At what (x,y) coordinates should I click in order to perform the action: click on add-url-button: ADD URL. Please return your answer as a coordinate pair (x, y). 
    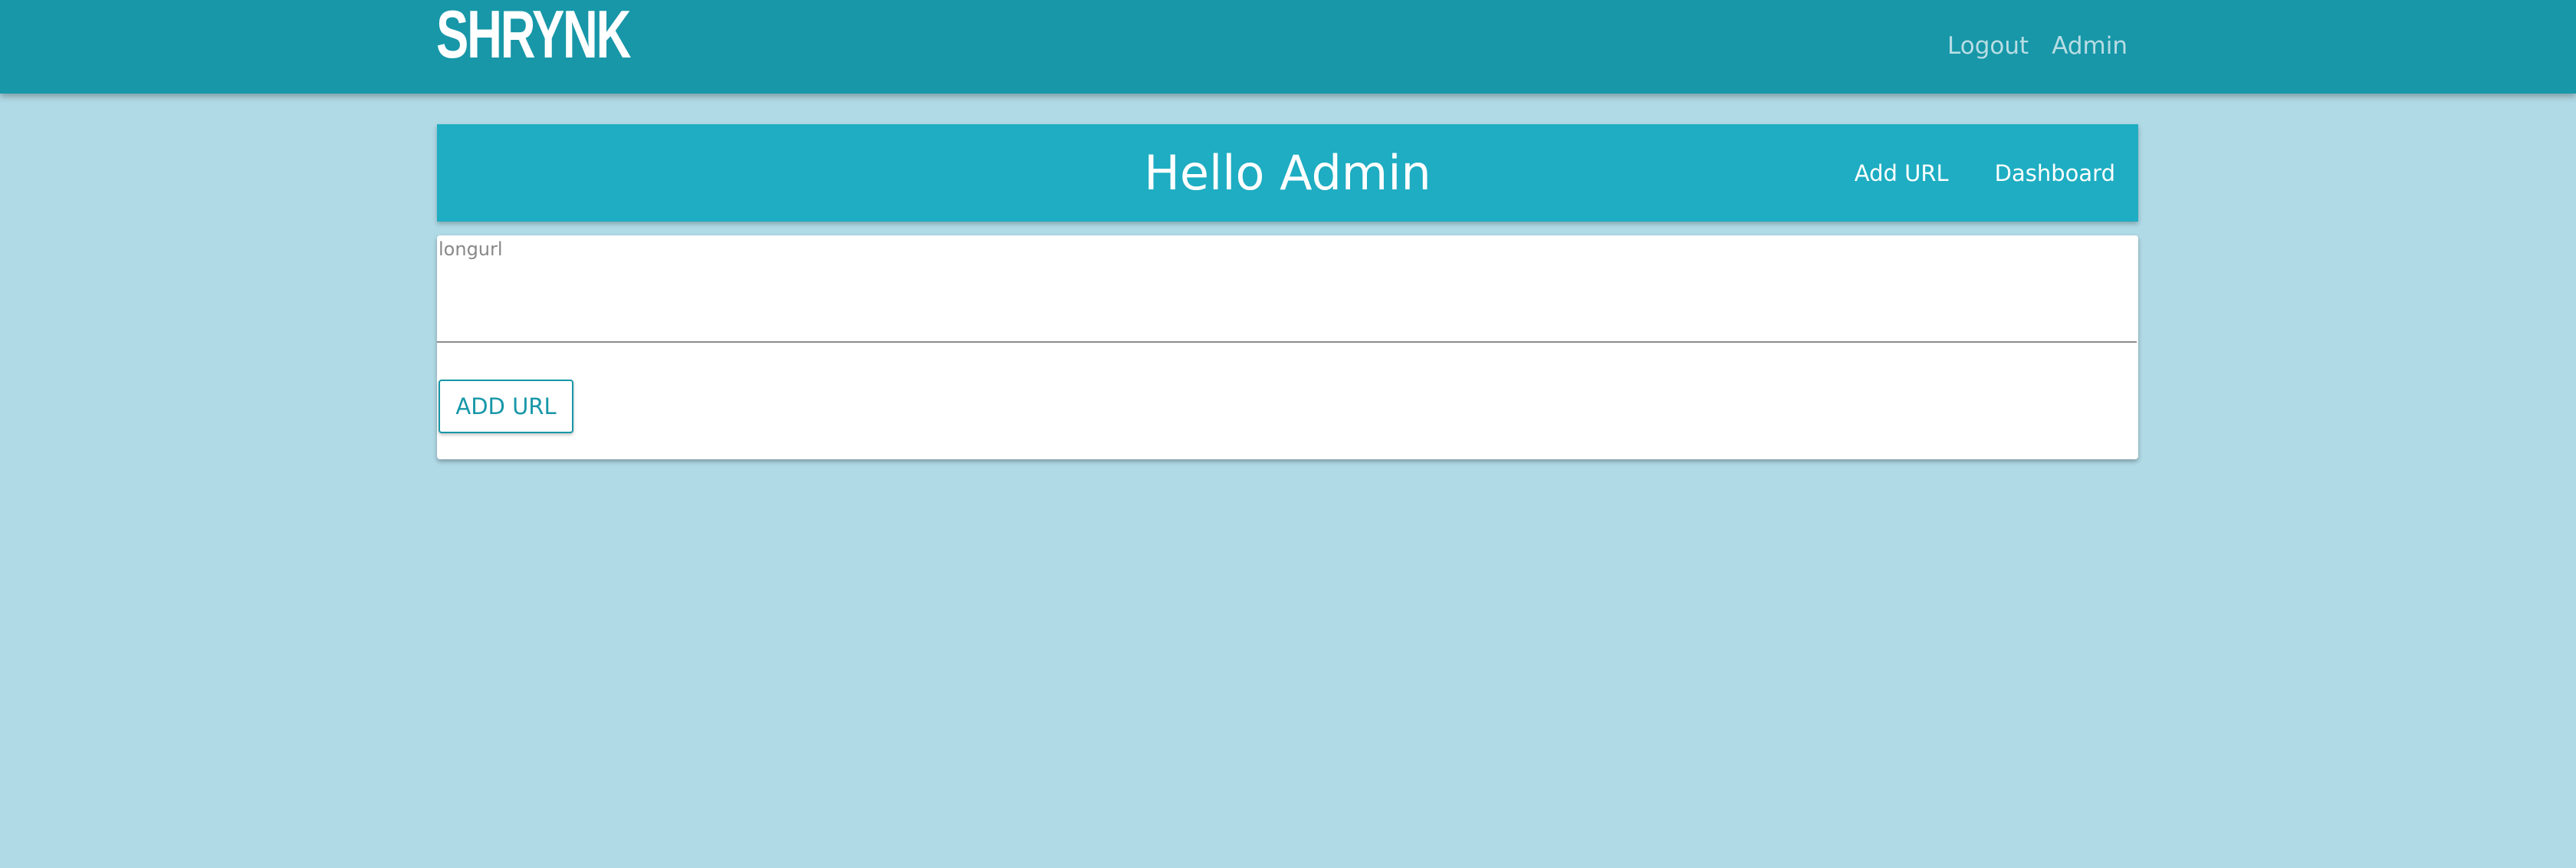
    Looking at the image, I should click on (506, 407).